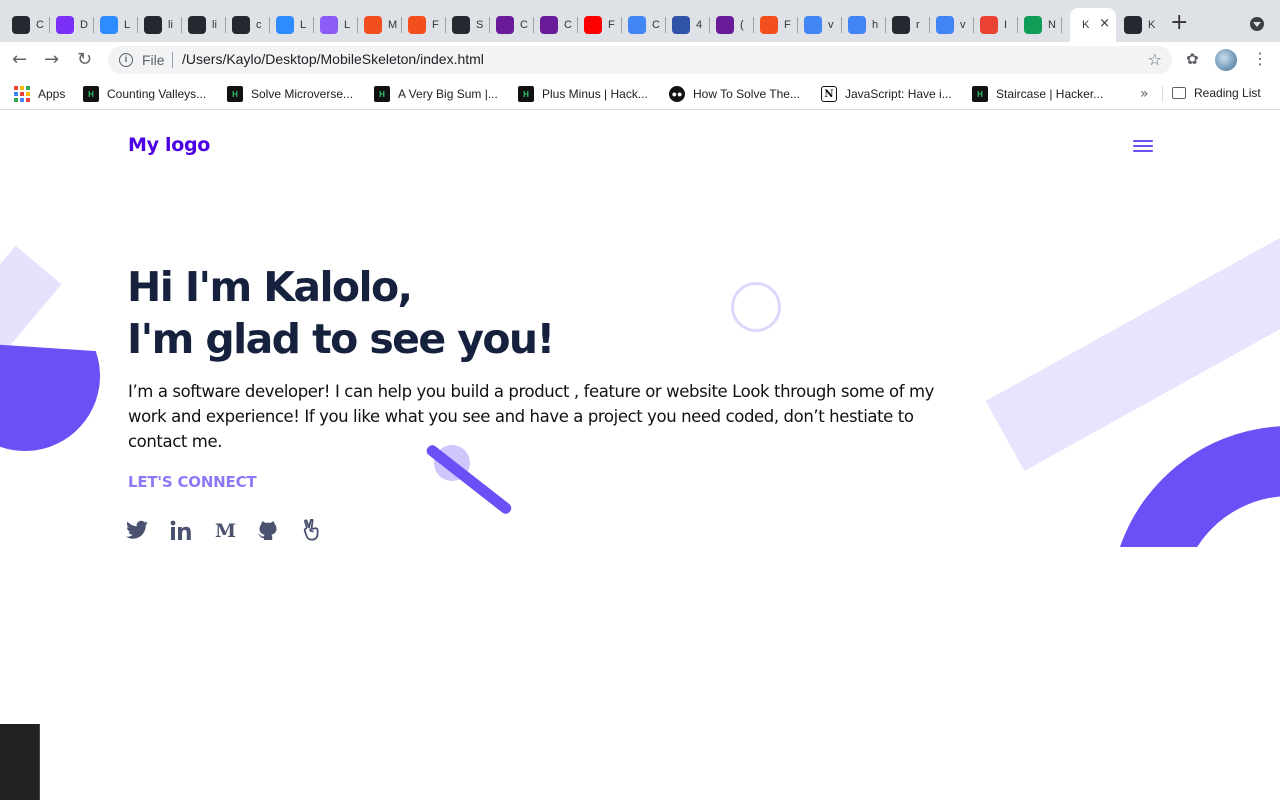  What do you see at coordinates (1162, 94) in the screenshot?
I see `reading-list-divider` at bounding box center [1162, 94].